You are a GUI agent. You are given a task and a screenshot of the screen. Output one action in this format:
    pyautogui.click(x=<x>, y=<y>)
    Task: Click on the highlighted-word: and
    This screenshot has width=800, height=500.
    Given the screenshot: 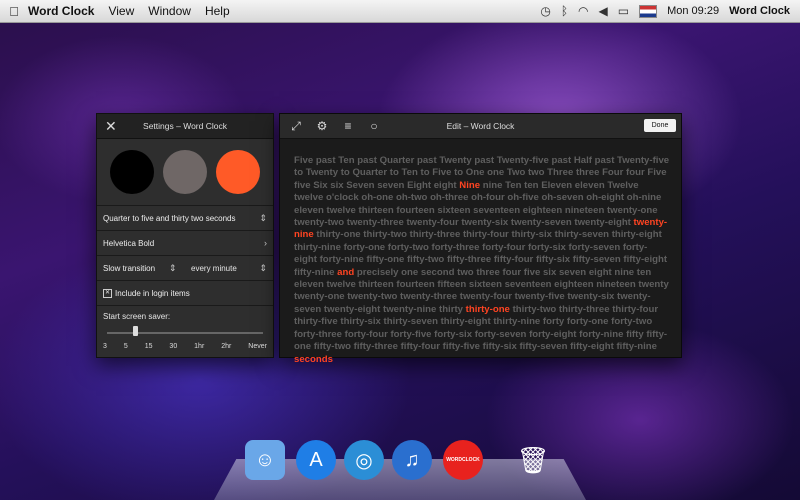 What is the action you would take?
    pyautogui.click(x=346, y=272)
    